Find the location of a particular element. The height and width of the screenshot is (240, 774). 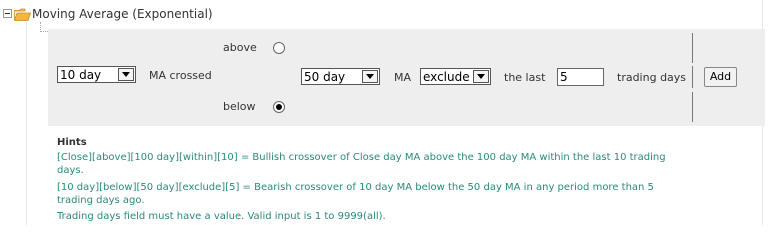

separator-bottom is located at coordinates (692, 107).